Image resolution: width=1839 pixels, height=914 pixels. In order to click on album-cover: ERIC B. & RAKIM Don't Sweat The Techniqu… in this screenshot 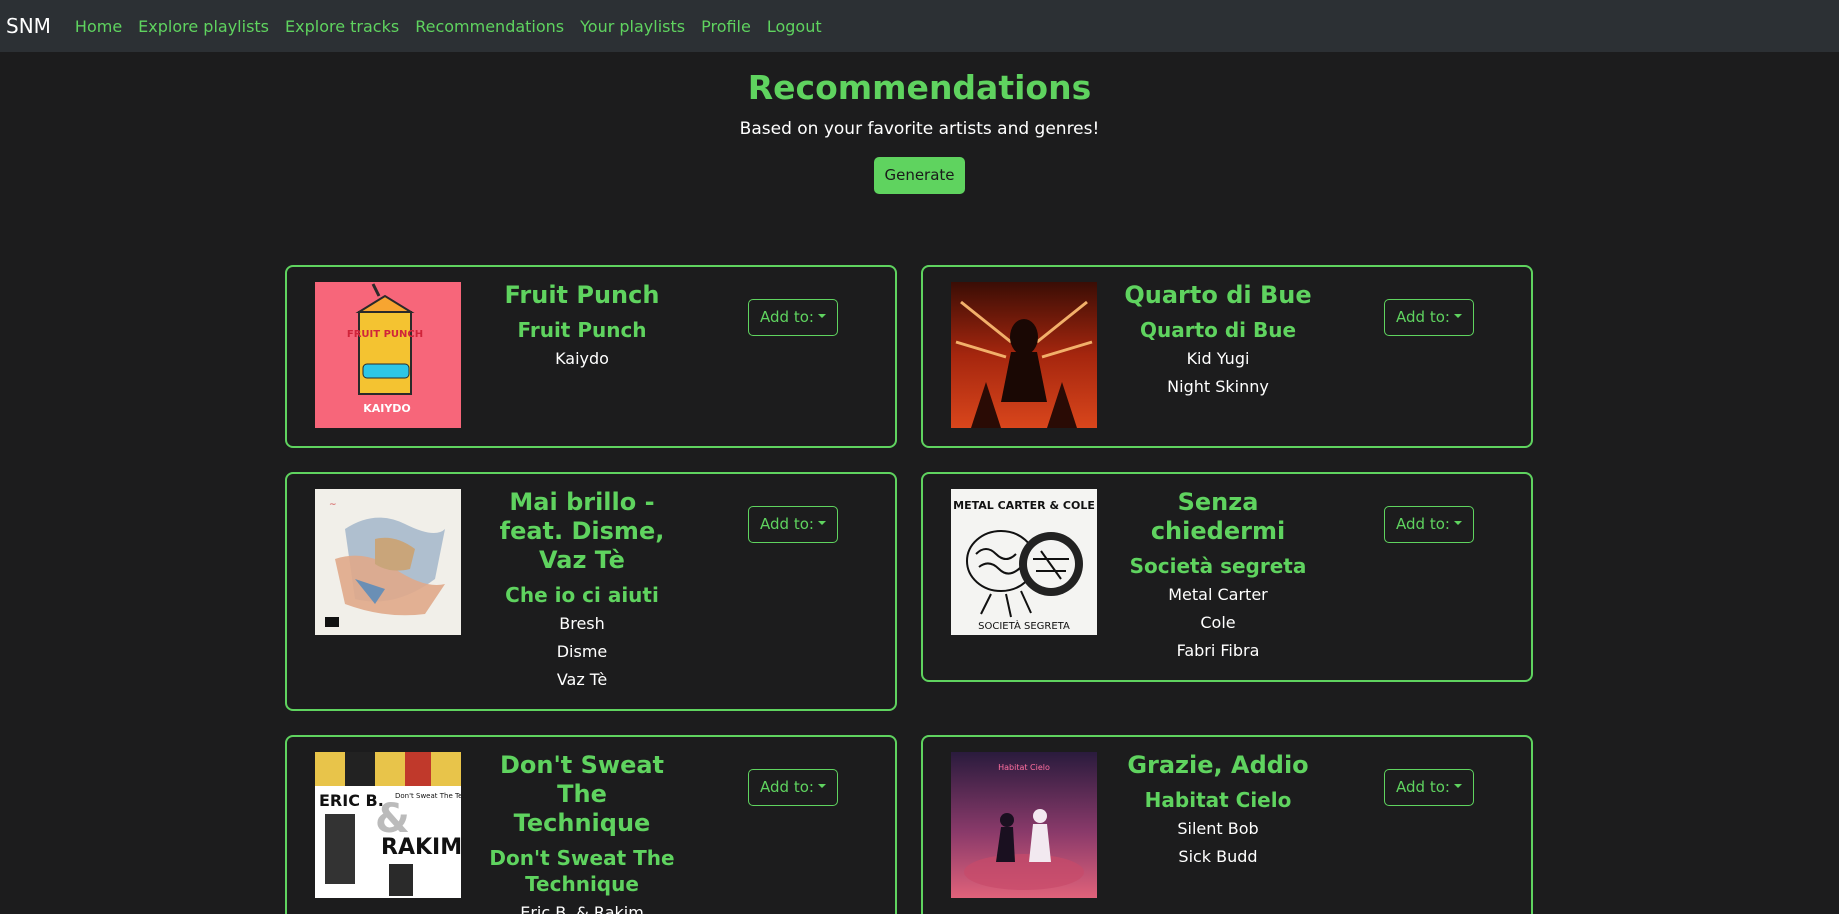, I will do `click(388, 825)`.